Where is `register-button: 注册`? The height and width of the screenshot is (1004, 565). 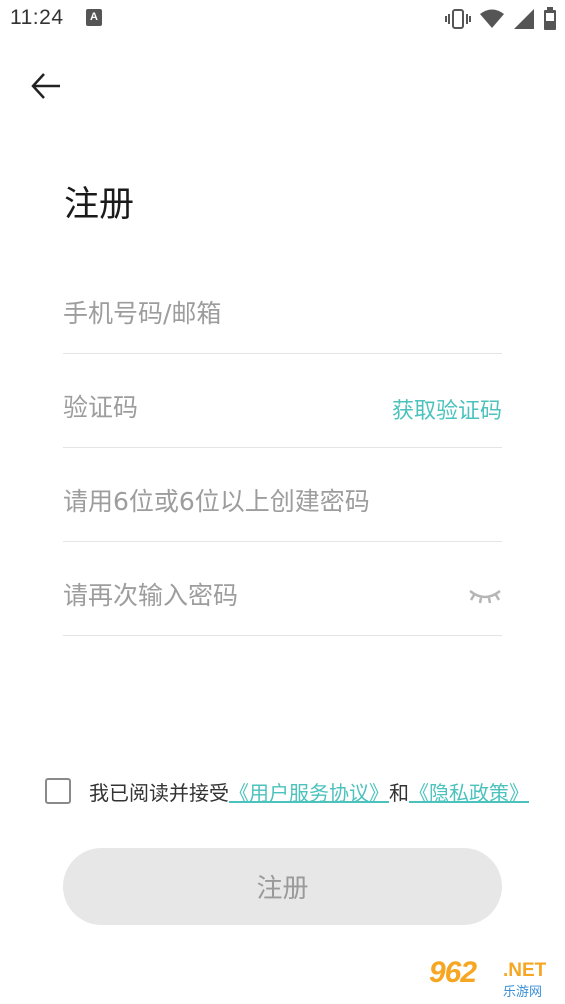 register-button: 注册 is located at coordinates (282, 886).